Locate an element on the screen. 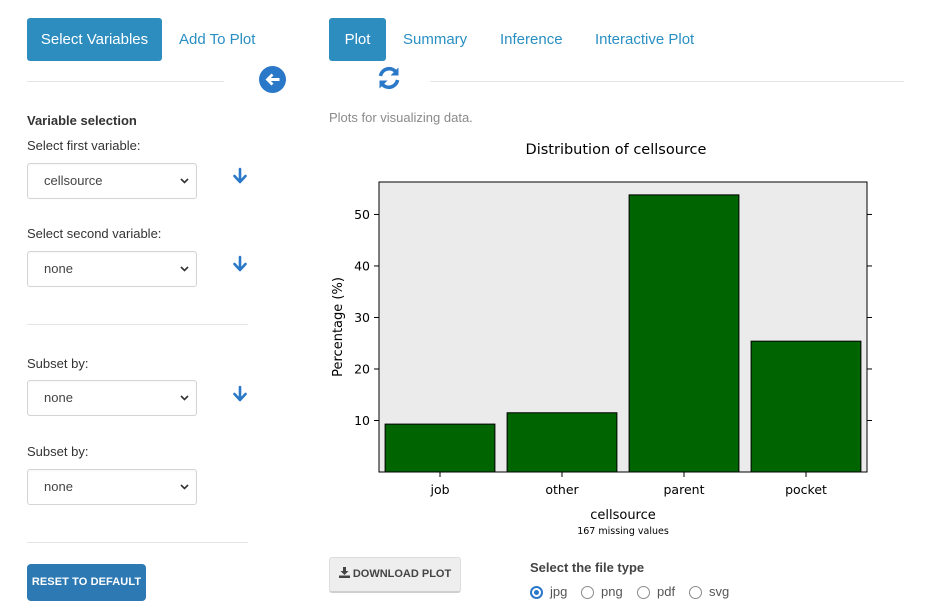 This screenshot has width=935, height=615. variable-selection-heading: Variable selection is located at coordinates (82, 120).